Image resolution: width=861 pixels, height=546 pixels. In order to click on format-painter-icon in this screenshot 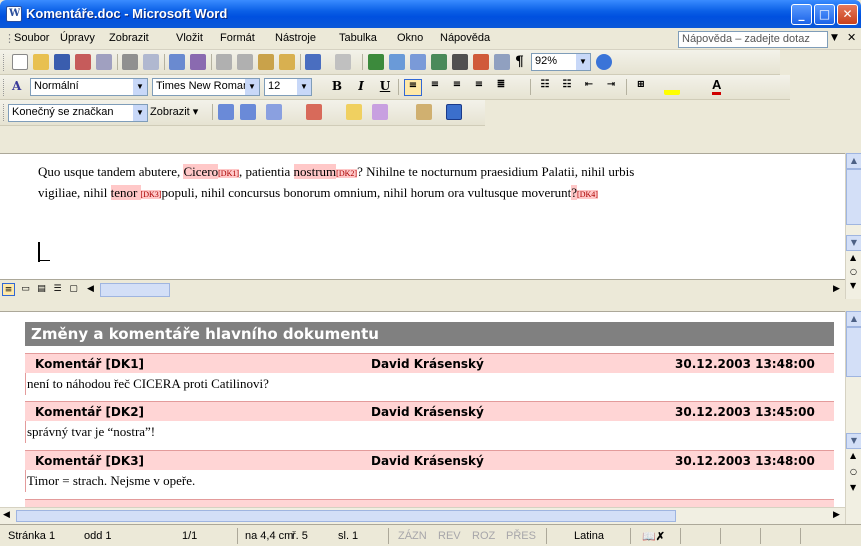, I will do `click(287, 62)`.